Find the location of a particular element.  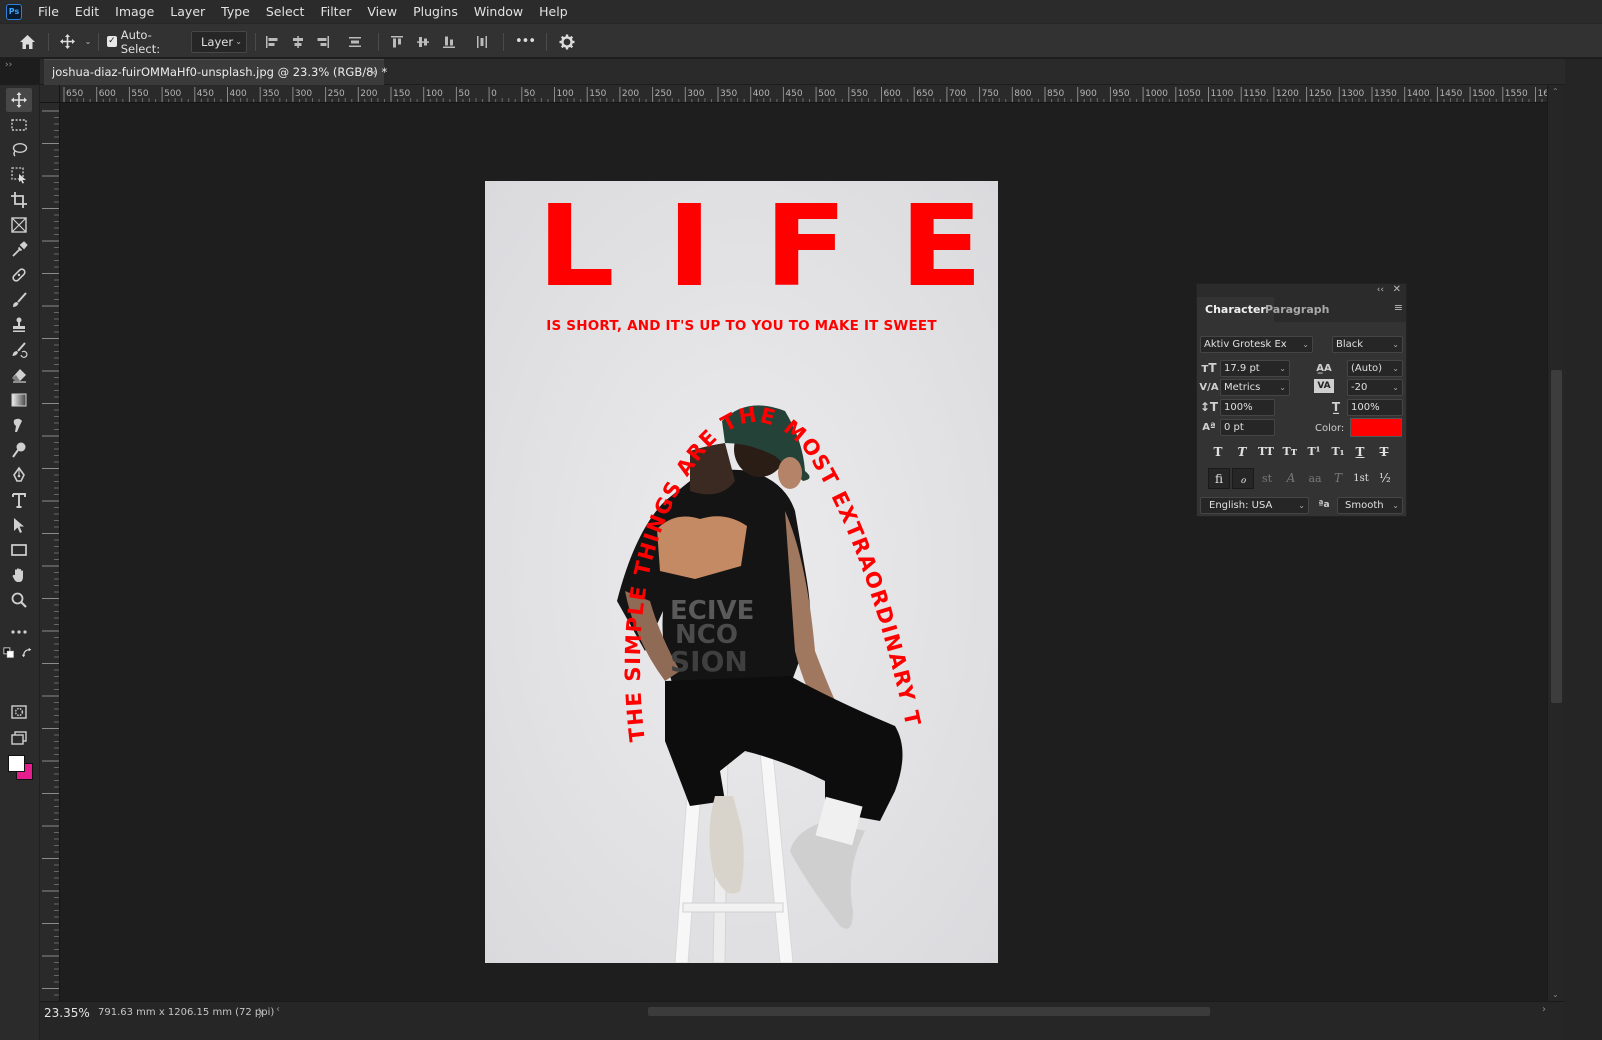

vertical-scroll-thumb is located at coordinates (1556, 536).